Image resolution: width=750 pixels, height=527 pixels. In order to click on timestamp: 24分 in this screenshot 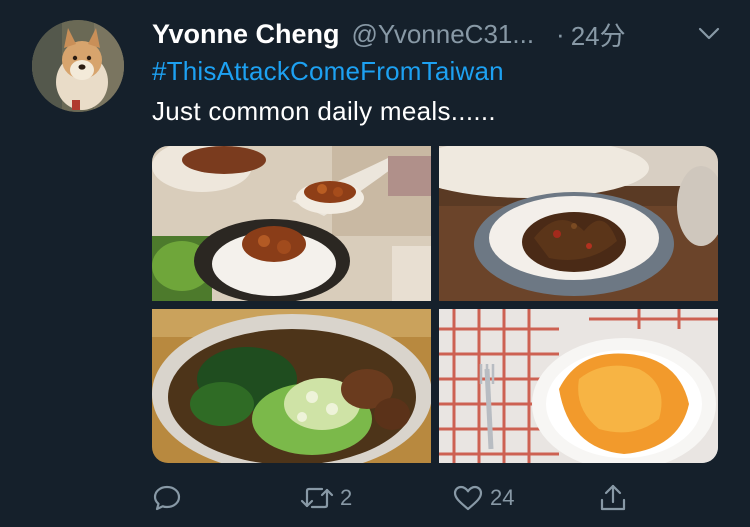, I will do `click(598, 34)`.